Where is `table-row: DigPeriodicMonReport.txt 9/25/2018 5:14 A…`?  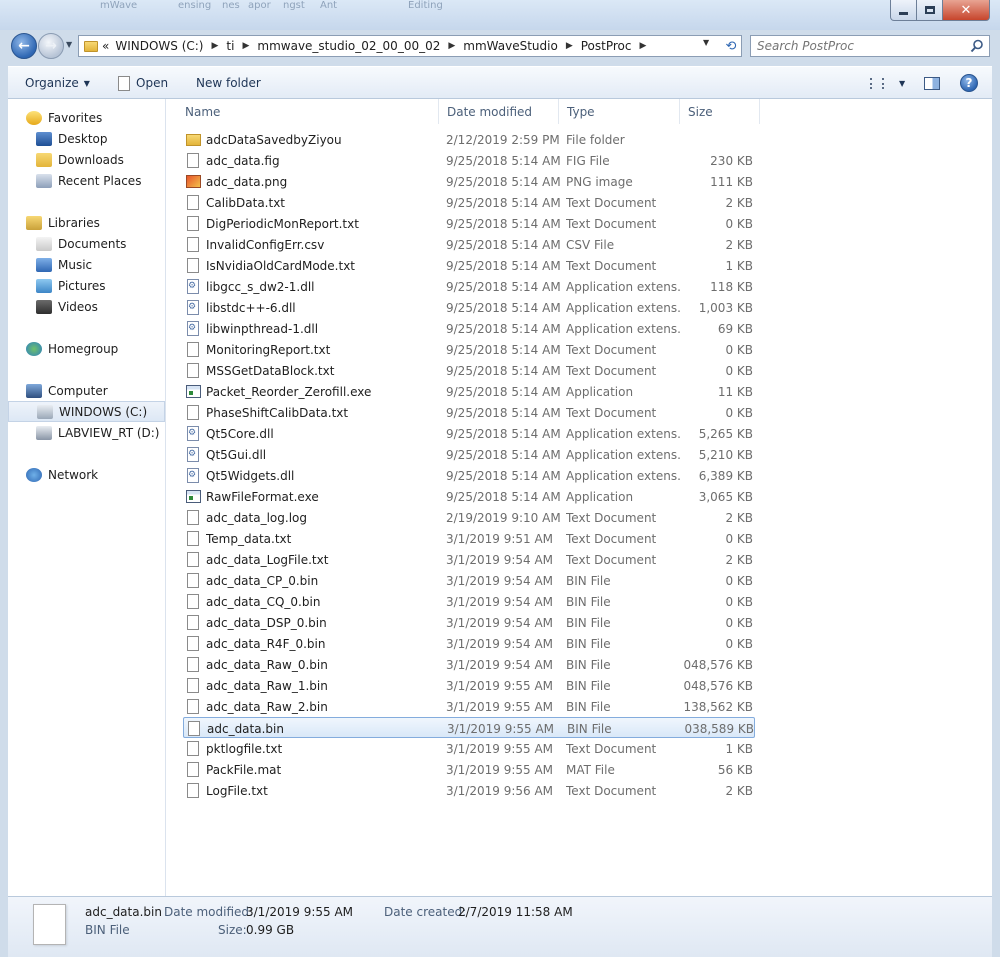
table-row: DigPeriodicMonReport.txt 9/25/2018 5:14 A… is located at coordinates (469, 223).